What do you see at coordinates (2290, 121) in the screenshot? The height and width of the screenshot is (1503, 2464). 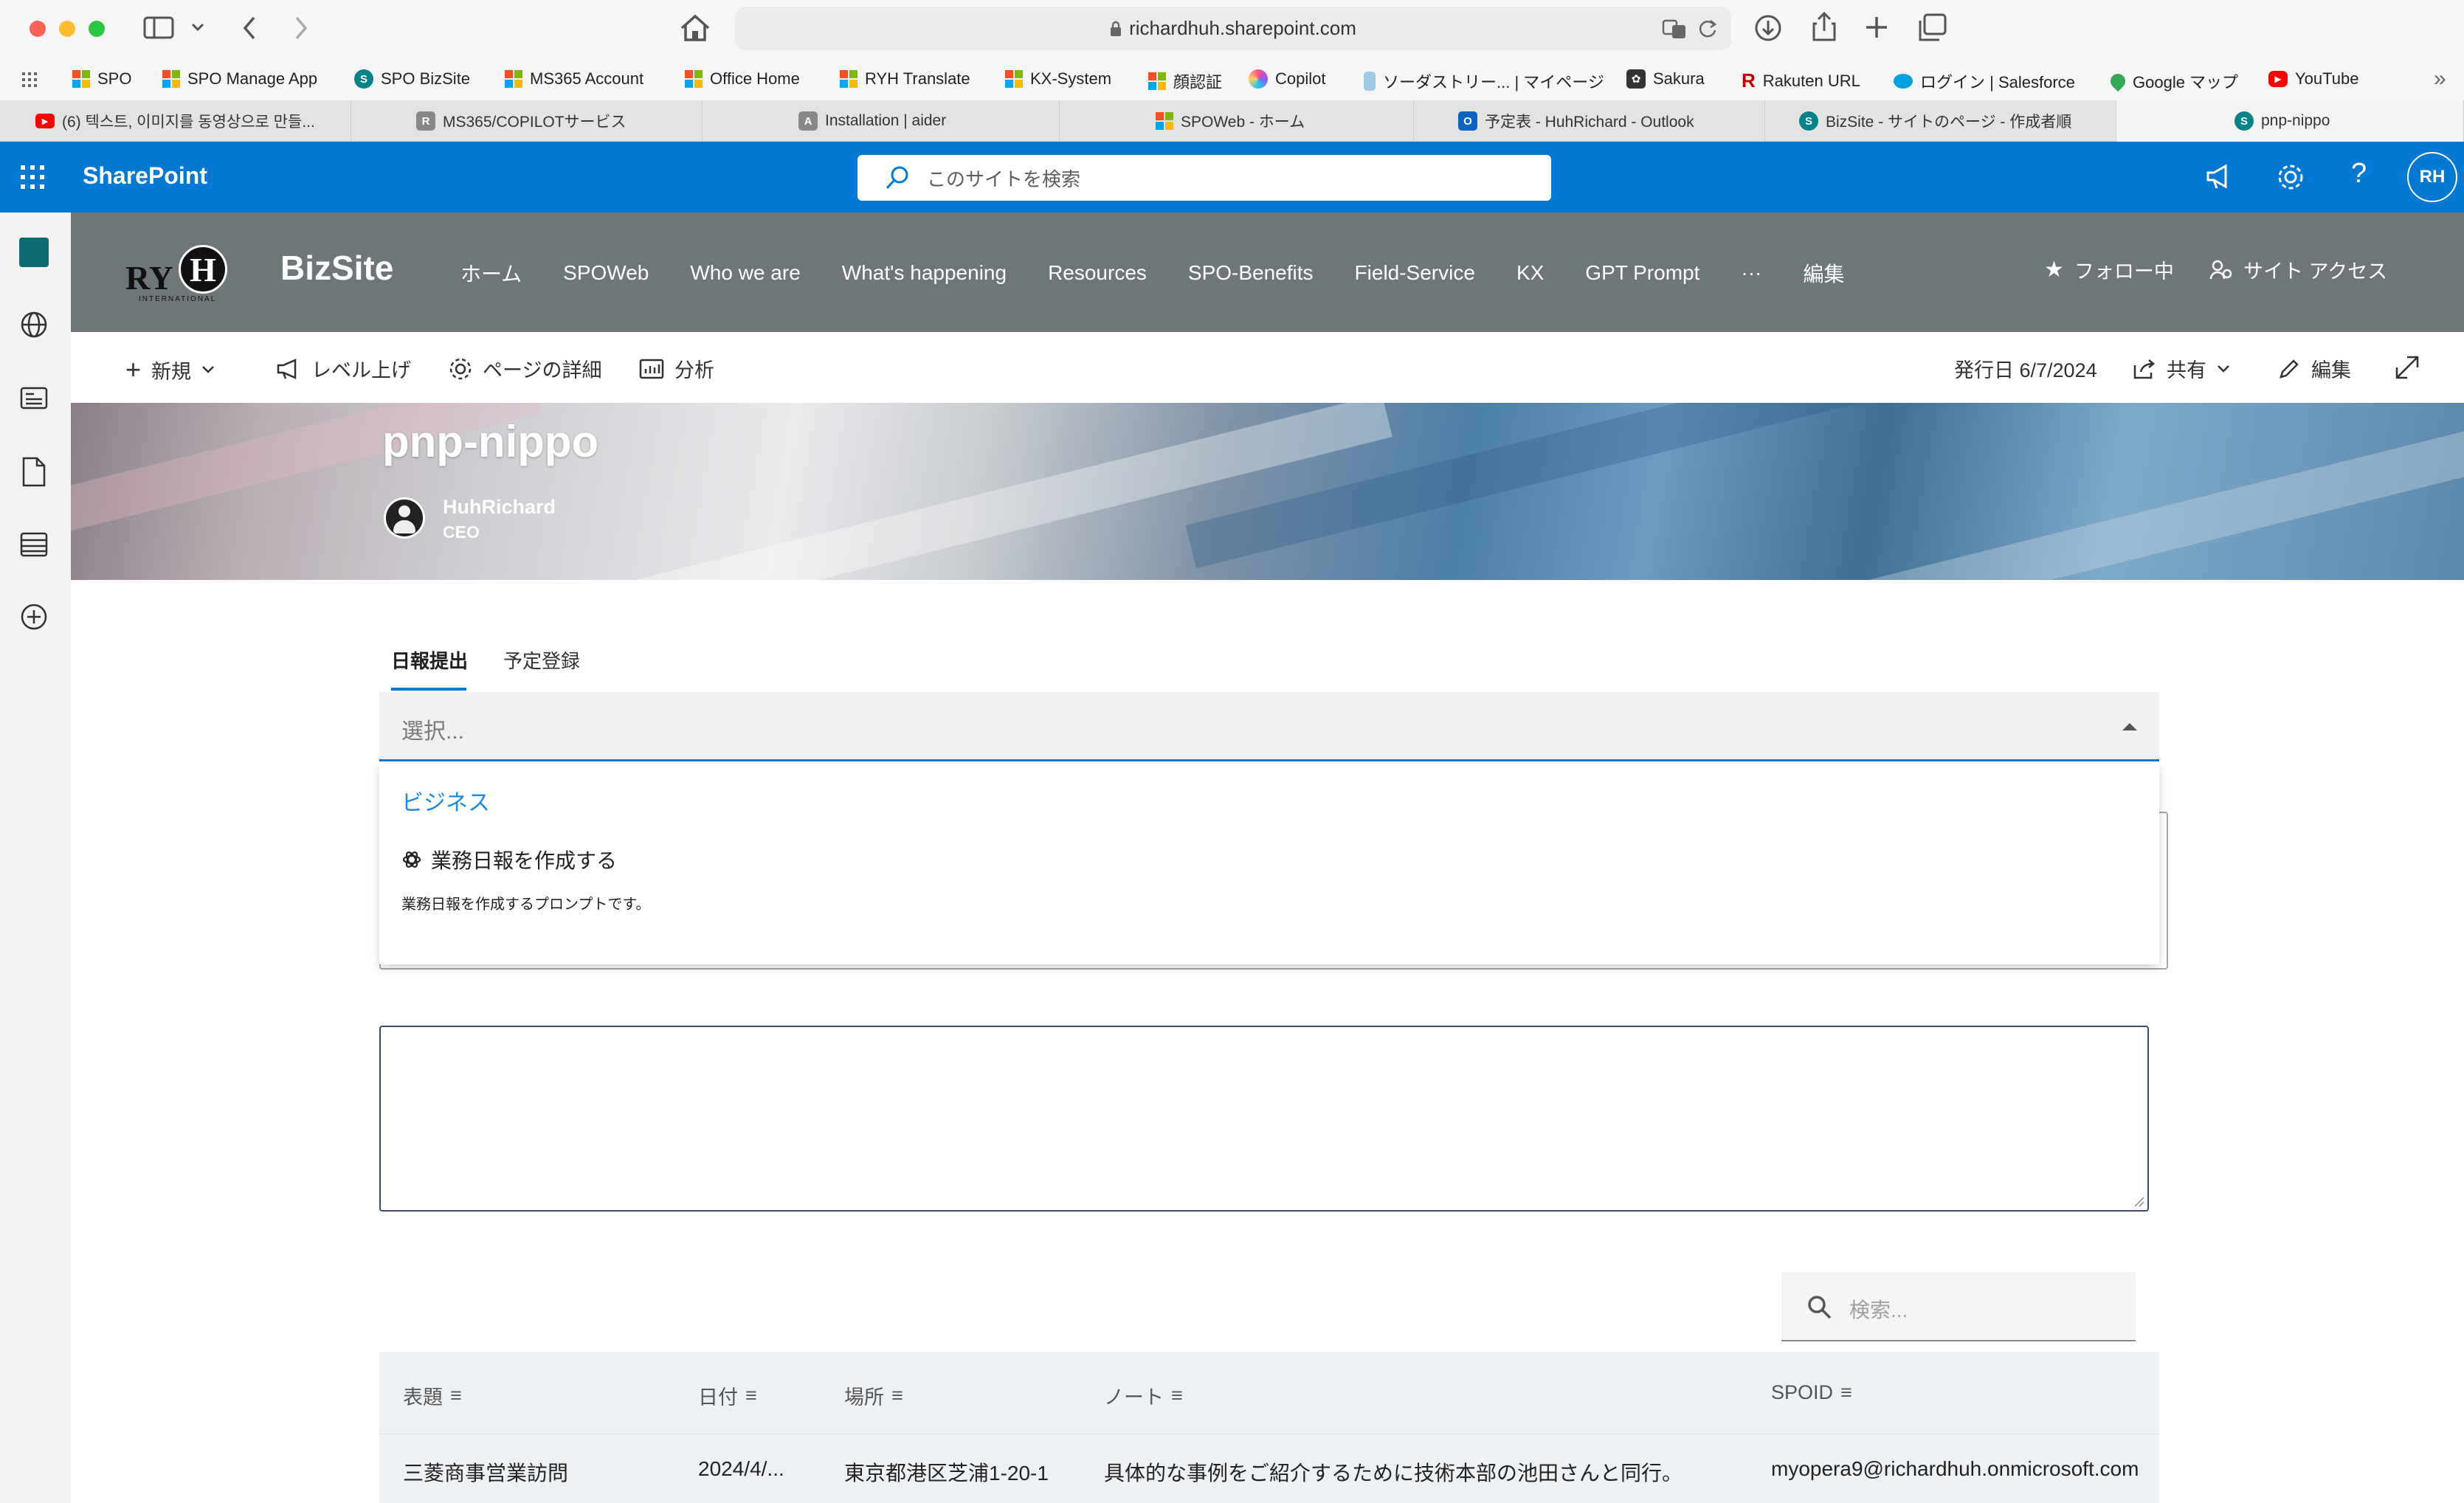 I see `tab-pnp-nippo: Spnp-nippo` at bounding box center [2290, 121].